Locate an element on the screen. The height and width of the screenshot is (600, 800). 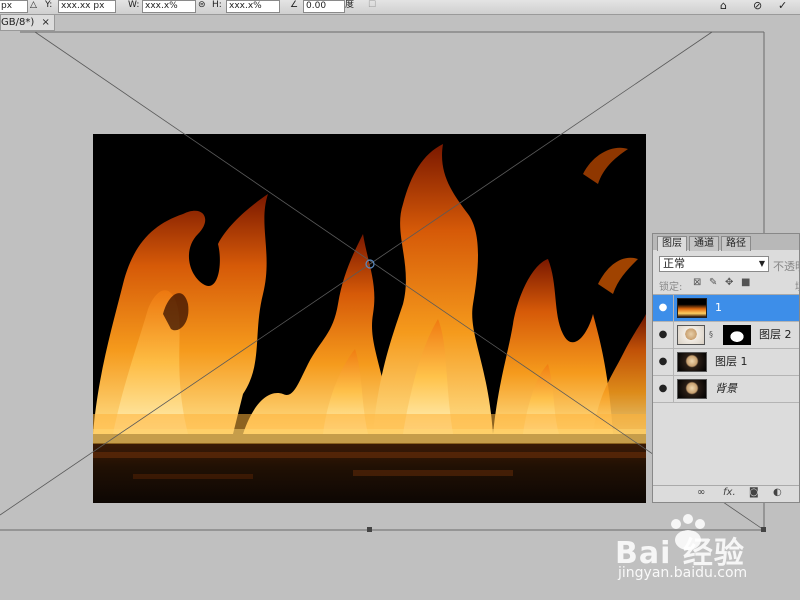
layer-mask-thumbnail is located at coordinates (737, 335).